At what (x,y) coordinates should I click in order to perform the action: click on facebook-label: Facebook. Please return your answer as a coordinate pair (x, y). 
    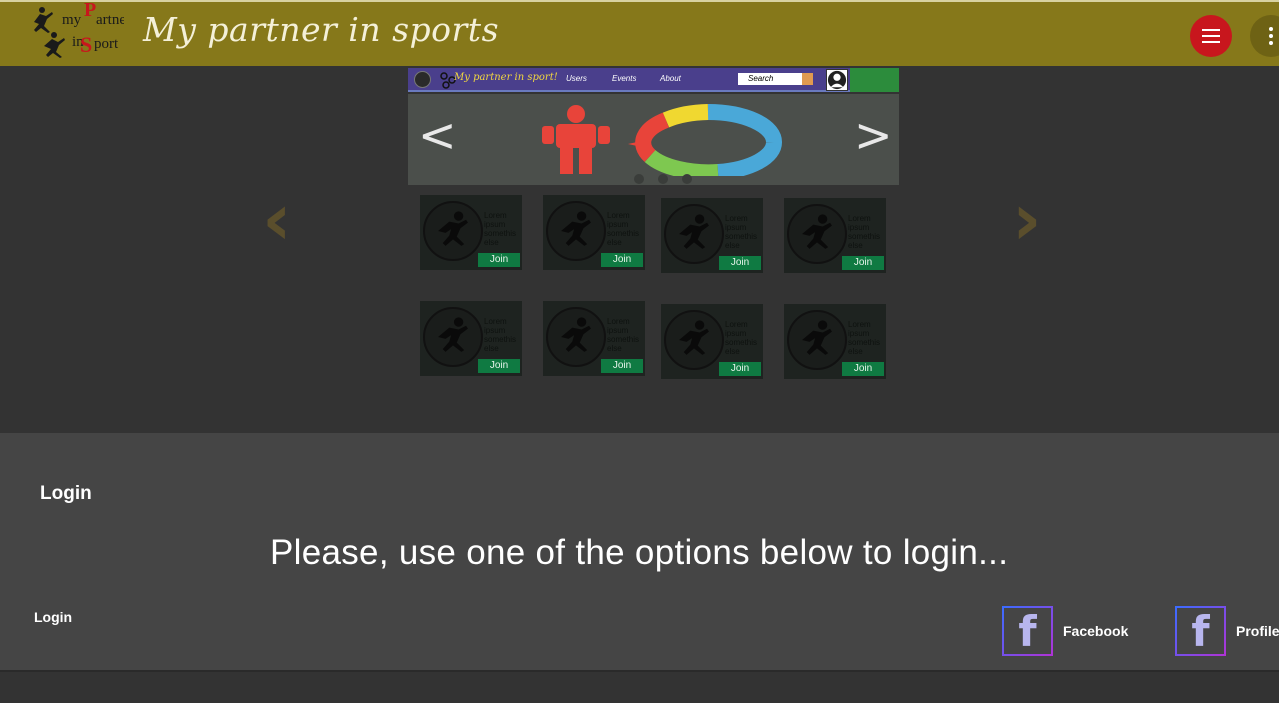
    Looking at the image, I should click on (1095, 631).